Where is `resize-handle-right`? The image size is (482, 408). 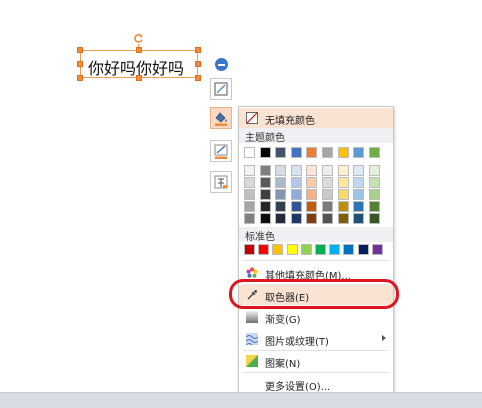 resize-handle-right is located at coordinates (198, 64).